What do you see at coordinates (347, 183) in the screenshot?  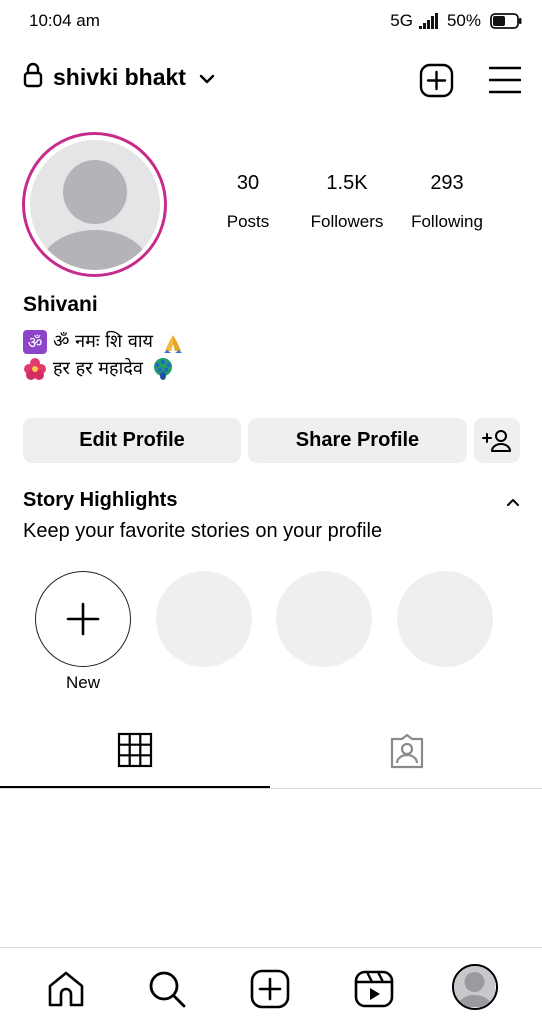 I see `followers-count: 1.5K` at bounding box center [347, 183].